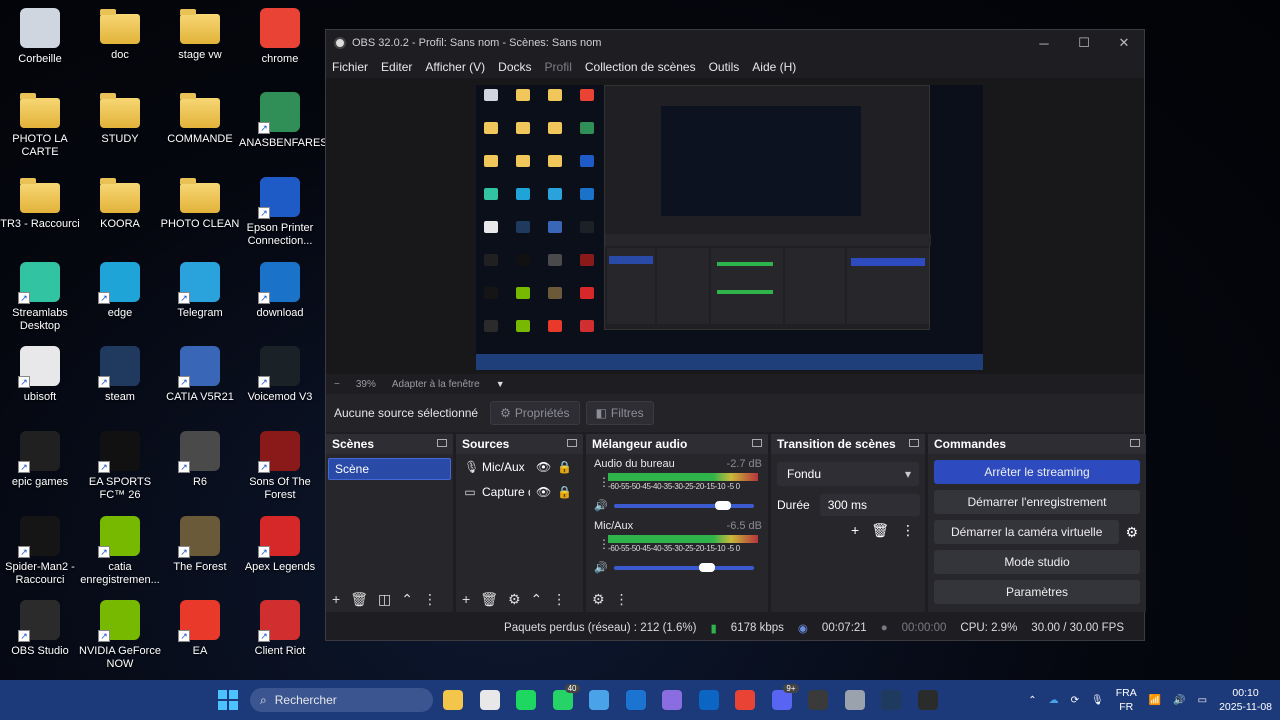 The width and height of the screenshot is (1280, 720). Describe the element at coordinates (869, 505) in the screenshot. I see `duration-input: 300 ms` at that location.